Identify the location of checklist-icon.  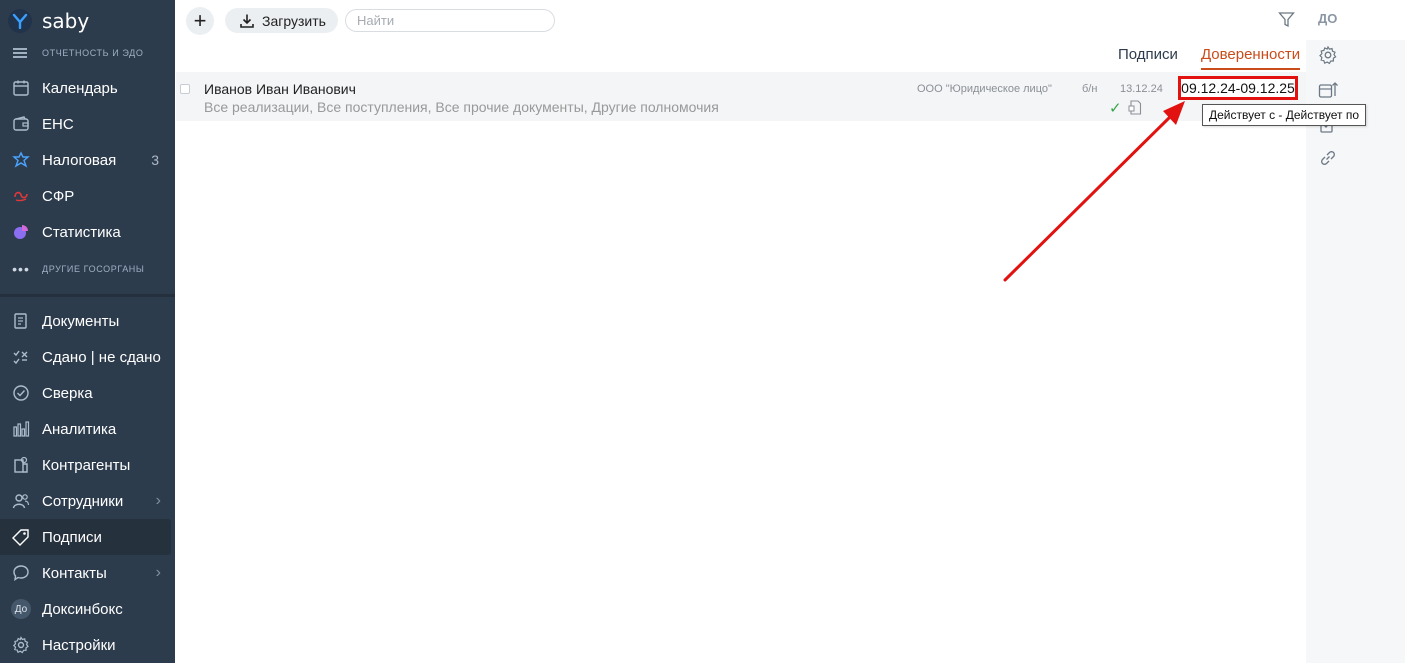
(21, 357).